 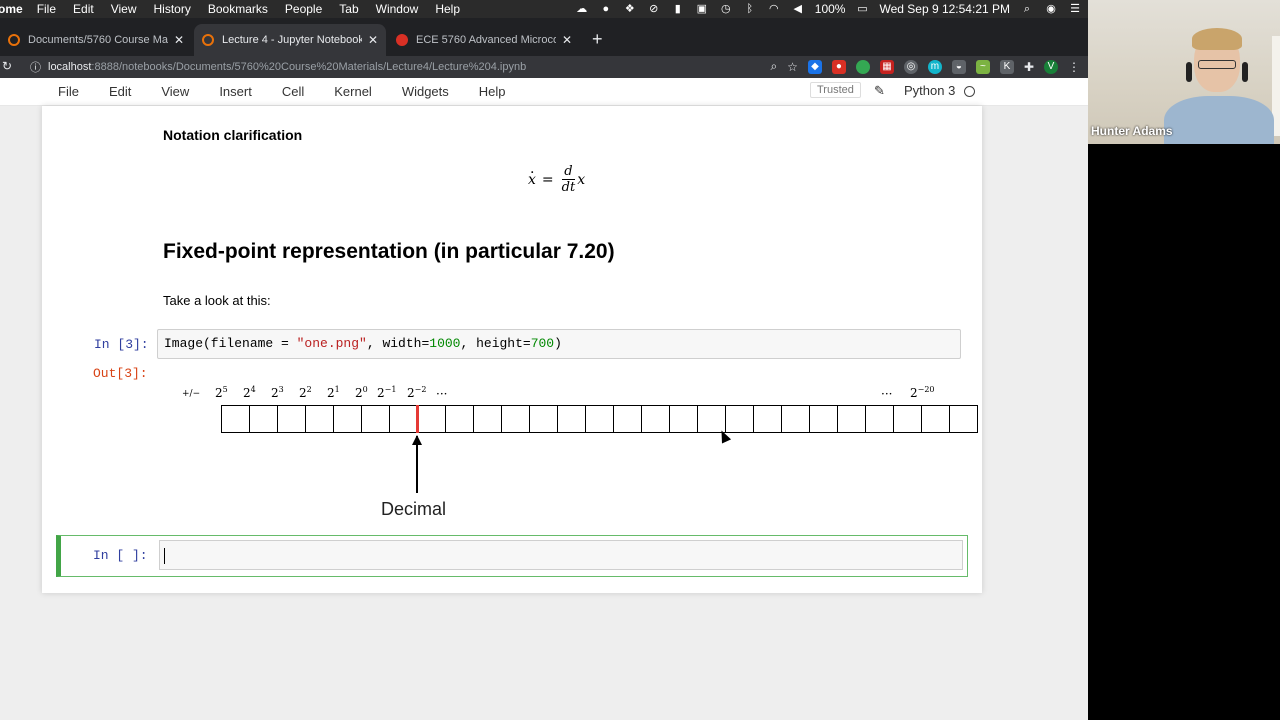 I want to click on edit-pencil-icon: ✎, so click(x=879, y=91).